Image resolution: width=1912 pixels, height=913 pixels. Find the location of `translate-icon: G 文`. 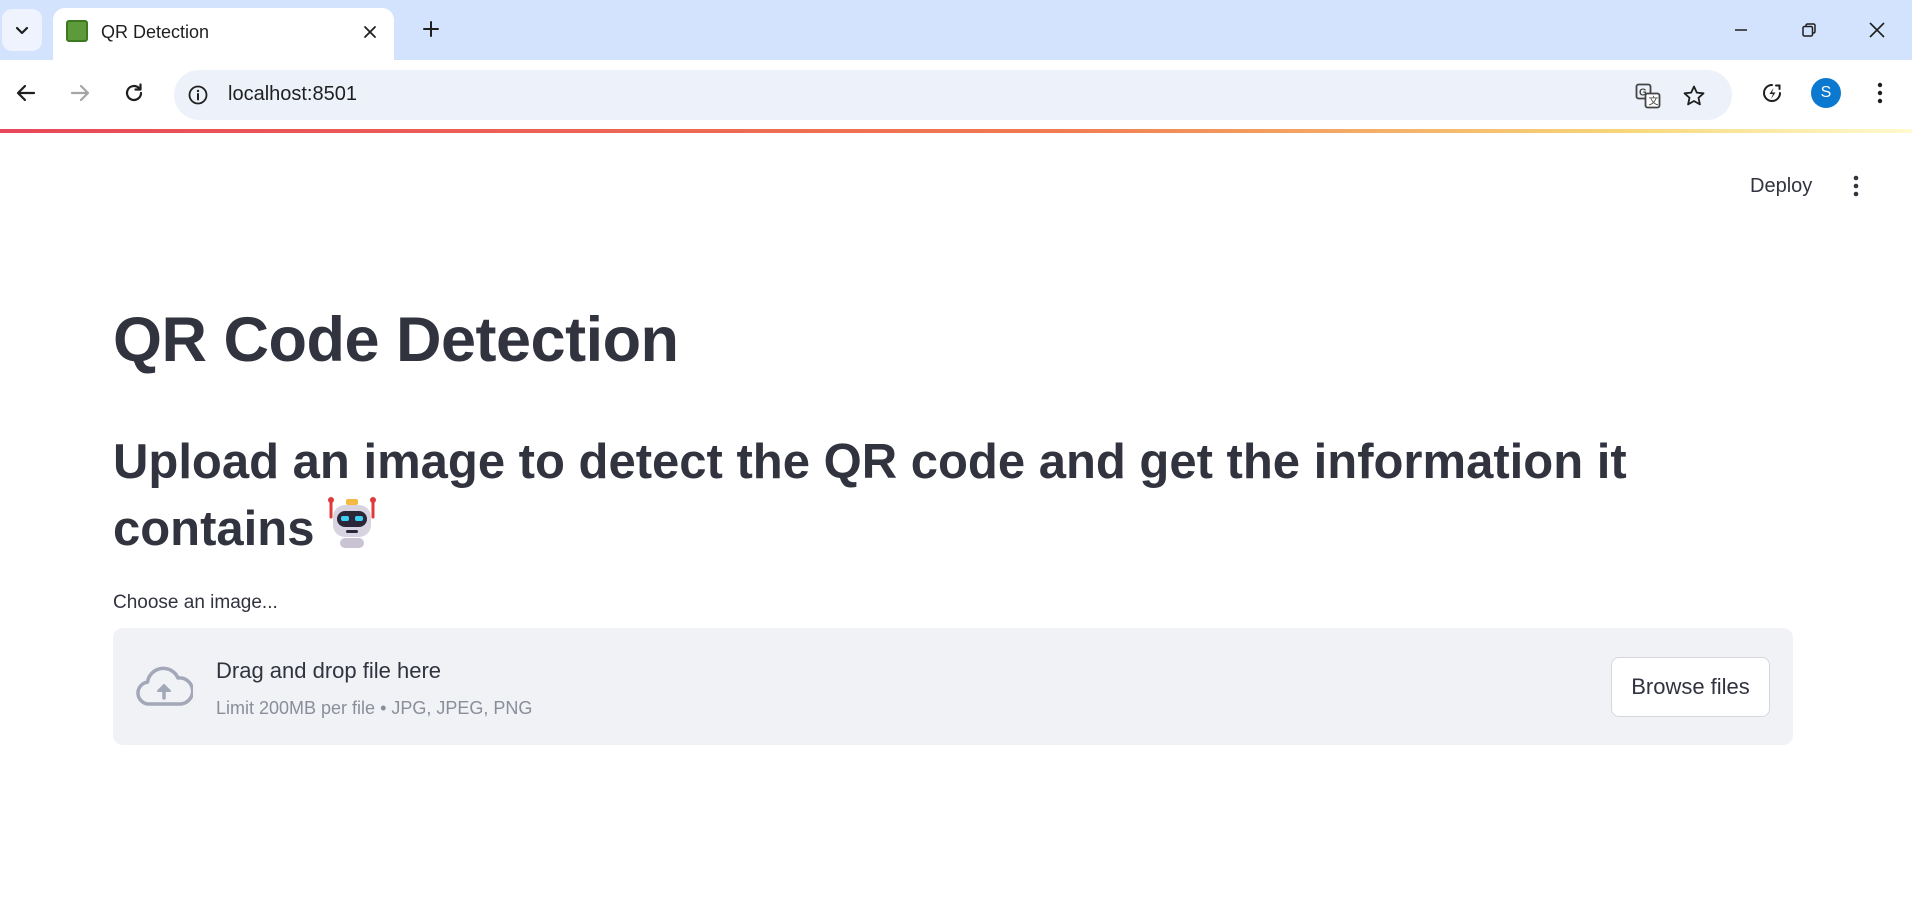

translate-icon: G 文 is located at coordinates (1648, 96).